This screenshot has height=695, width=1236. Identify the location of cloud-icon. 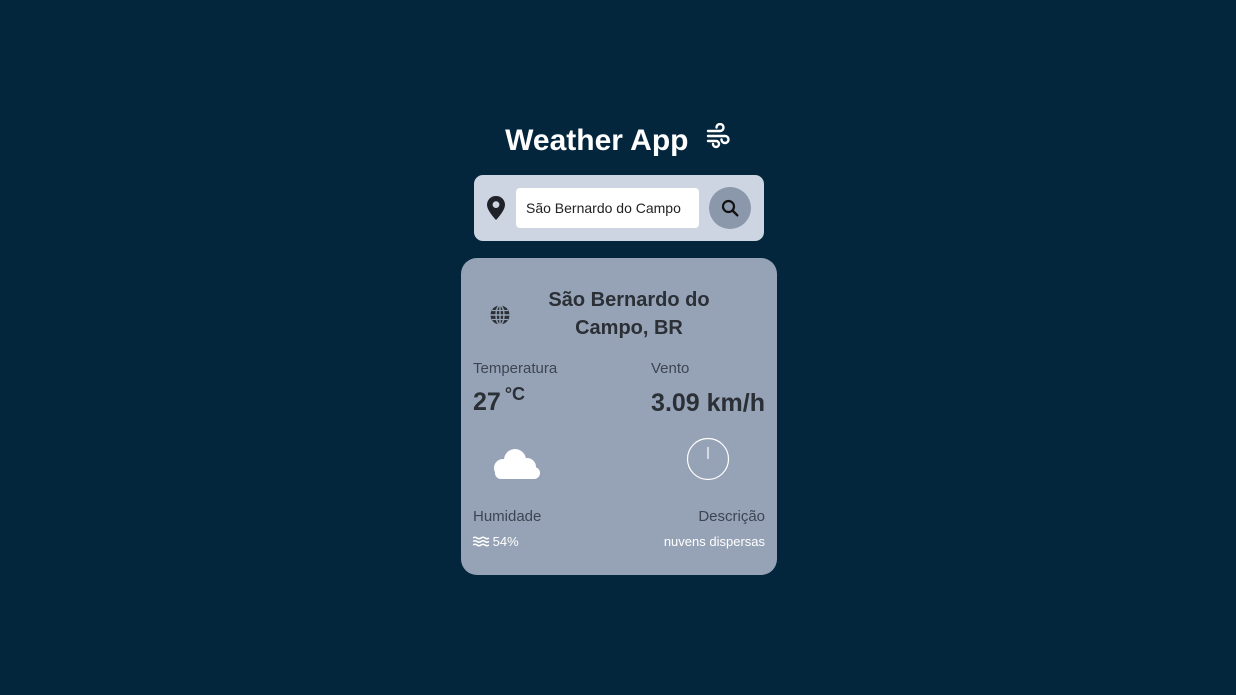
(515, 466).